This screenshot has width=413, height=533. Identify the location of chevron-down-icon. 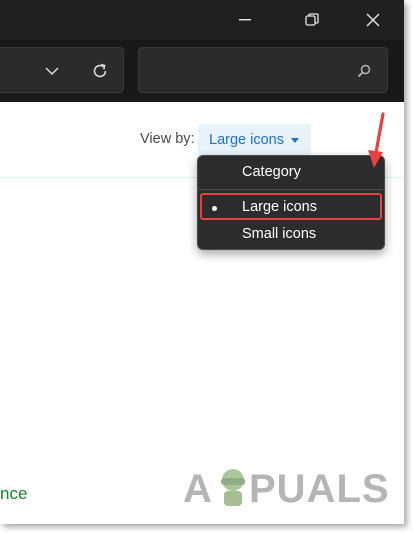
(52, 70).